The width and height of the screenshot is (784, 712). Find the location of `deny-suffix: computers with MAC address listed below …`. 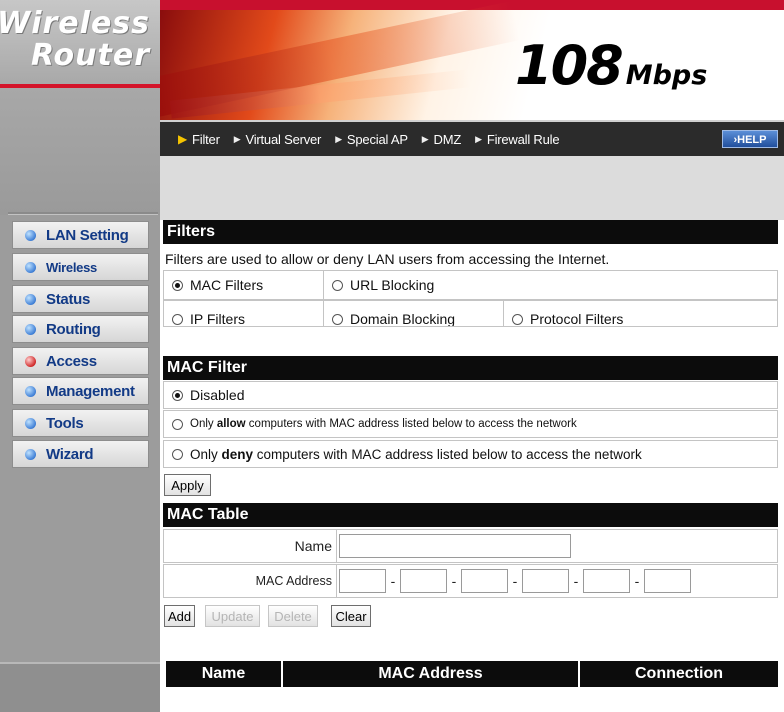

deny-suffix: computers with MAC address listed below … is located at coordinates (447, 454).